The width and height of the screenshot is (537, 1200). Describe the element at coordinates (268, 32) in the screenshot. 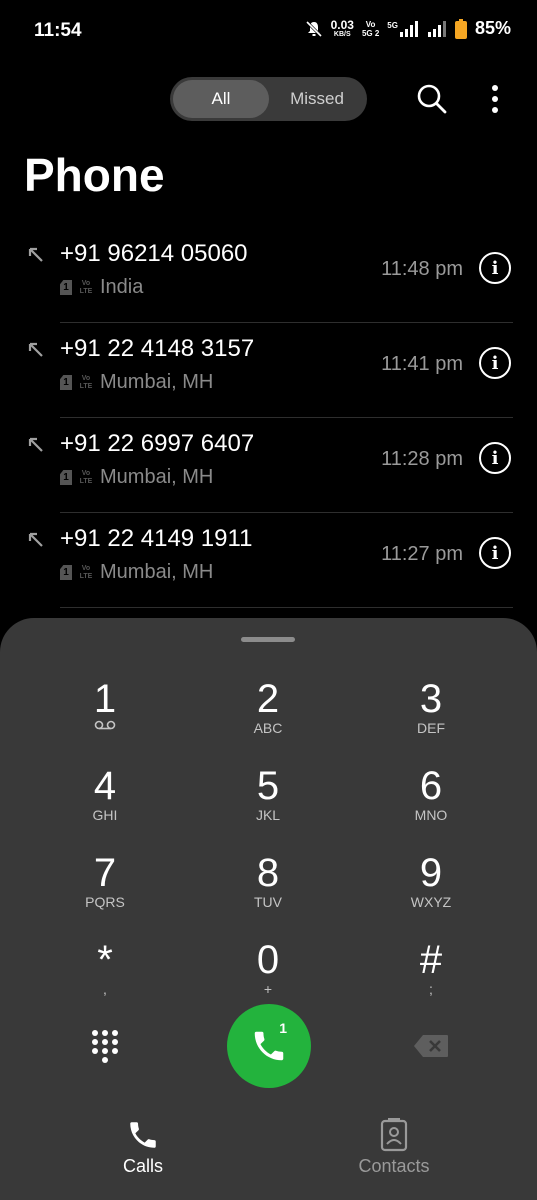

I see `status-bar: 11:54 0.03 KB/S Vo 5G 2 5G 85%` at that location.